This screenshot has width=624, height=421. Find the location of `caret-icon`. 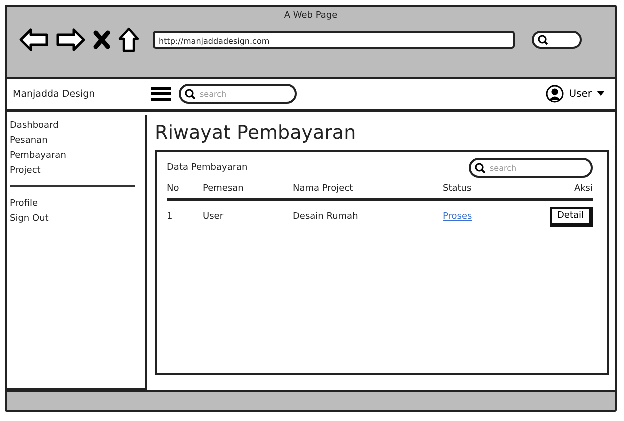

caret-icon is located at coordinates (601, 94).